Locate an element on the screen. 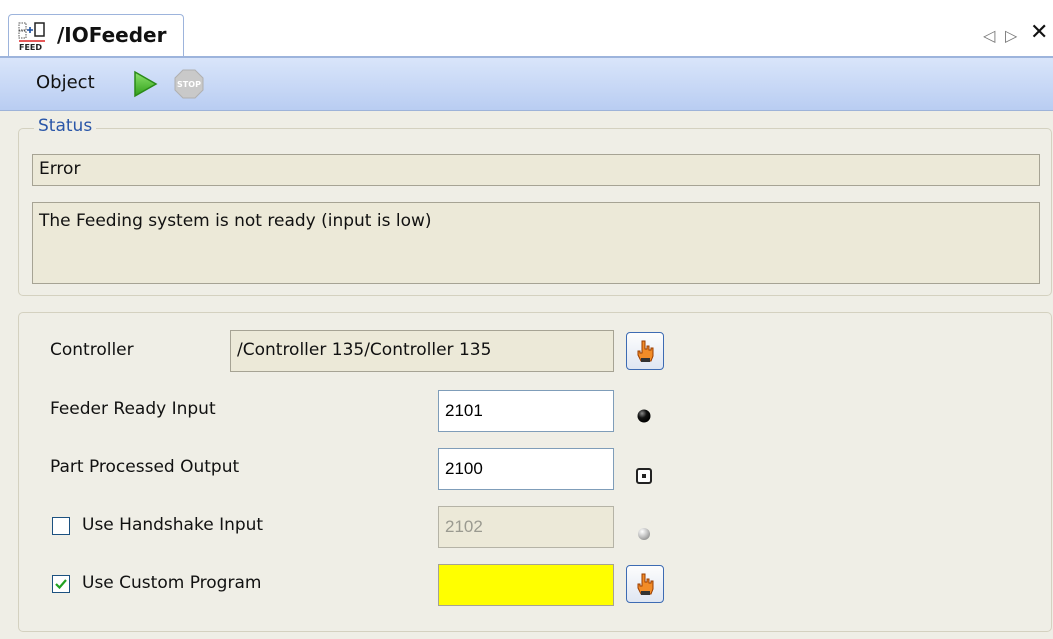 The height and width of the screenshot is (639, 1053). feeder-ready-label: Feeder Ready Input is located at coordinates (133, 409).